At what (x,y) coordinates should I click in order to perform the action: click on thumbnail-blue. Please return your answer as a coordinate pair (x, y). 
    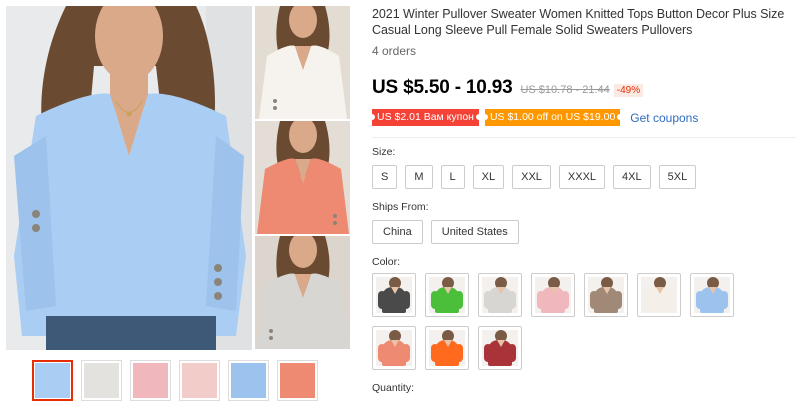
    Looking at the image, I should click on (52, 380).